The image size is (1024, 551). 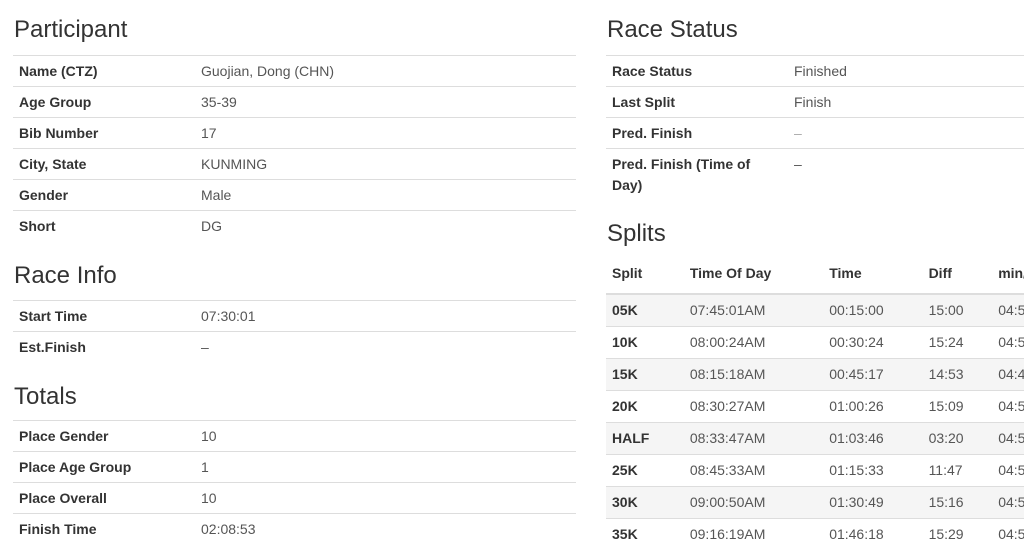 What do you see at coordinates (873, 310) in the screenshot?
I see `split-time: 00:15:00` at bounding box center [873, 310].